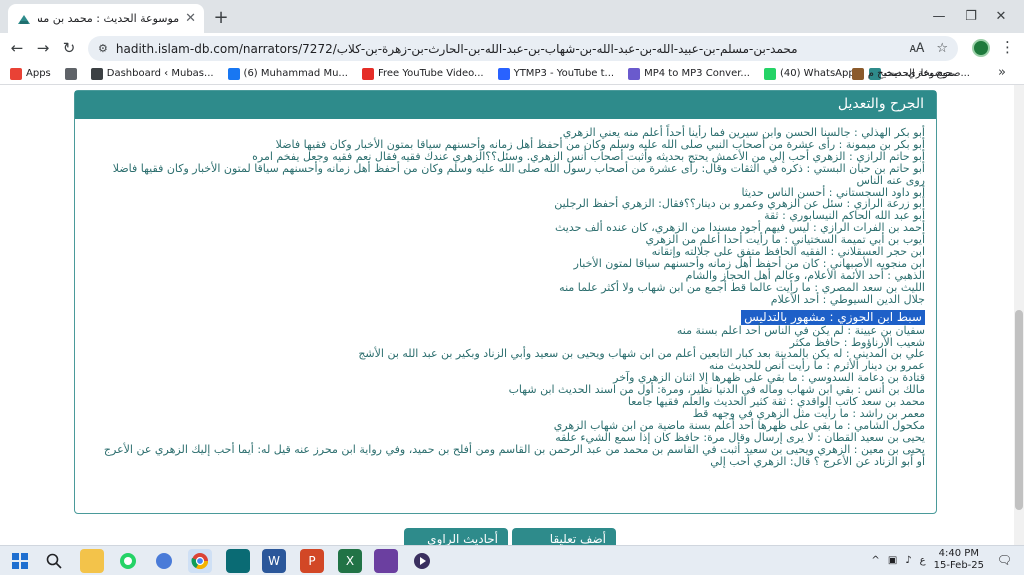  Describe the element at coordinates (422, 561) in the screenshot. I see `media-player-icon` at that location.